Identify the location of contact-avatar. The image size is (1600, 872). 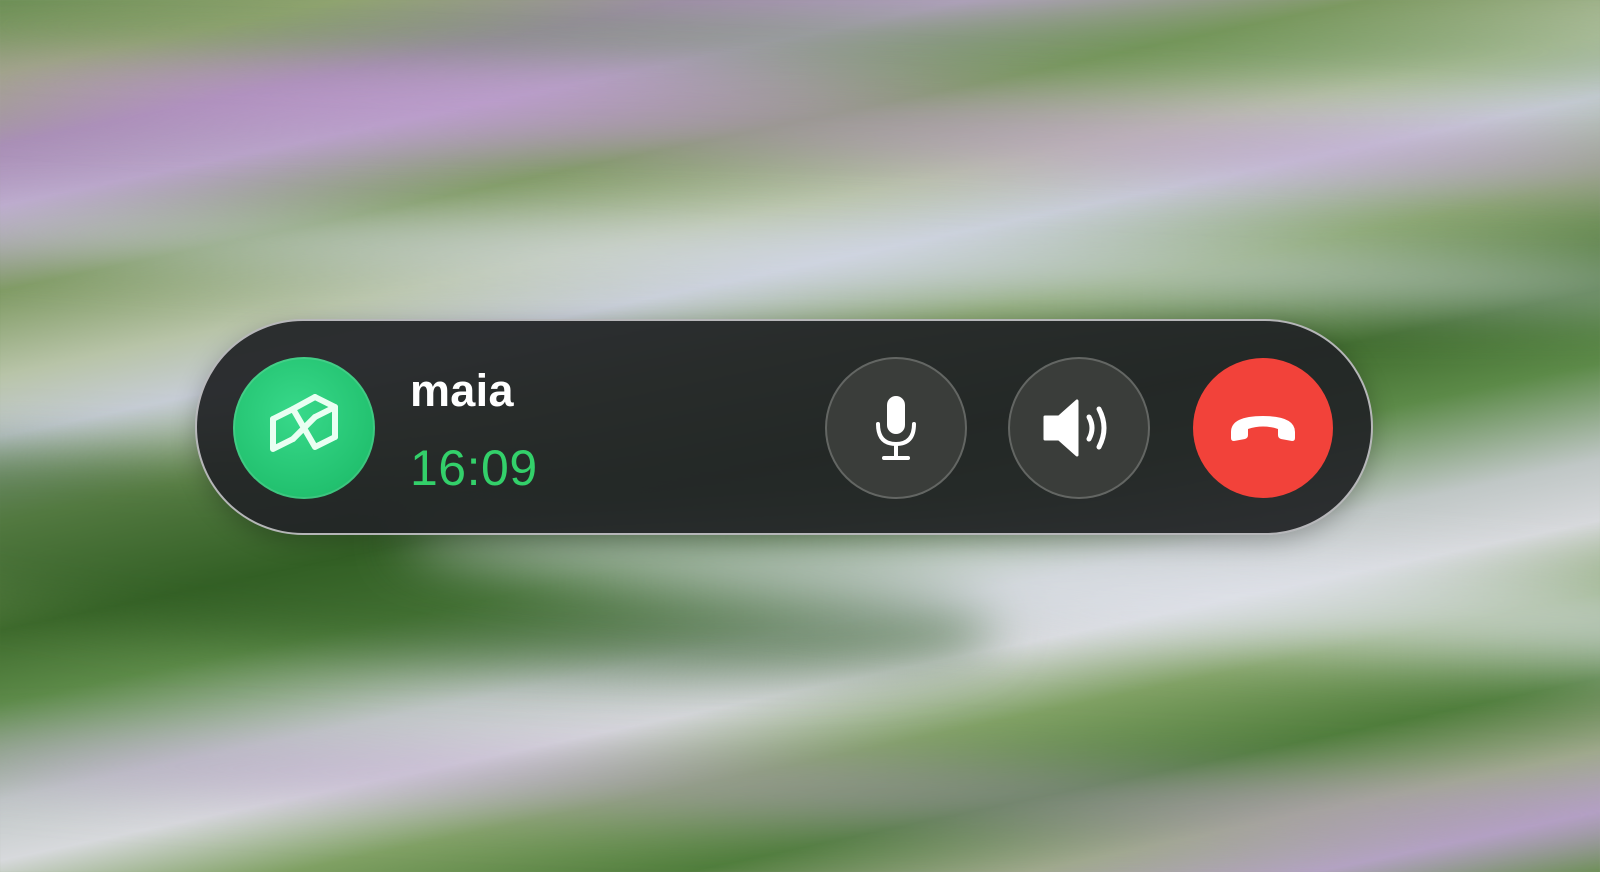
(304, 428).